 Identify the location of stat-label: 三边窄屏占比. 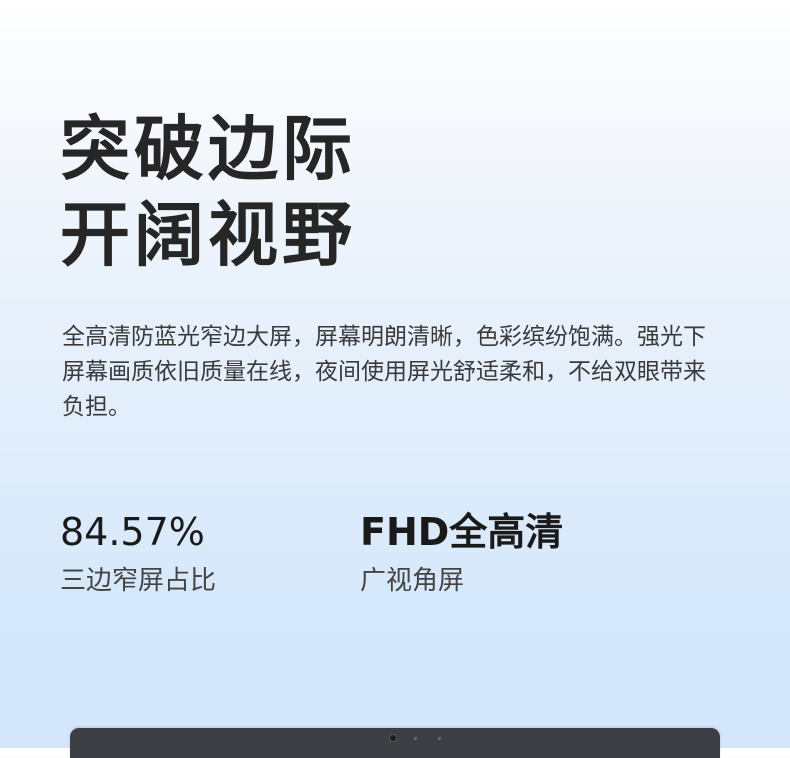
(138, 581).